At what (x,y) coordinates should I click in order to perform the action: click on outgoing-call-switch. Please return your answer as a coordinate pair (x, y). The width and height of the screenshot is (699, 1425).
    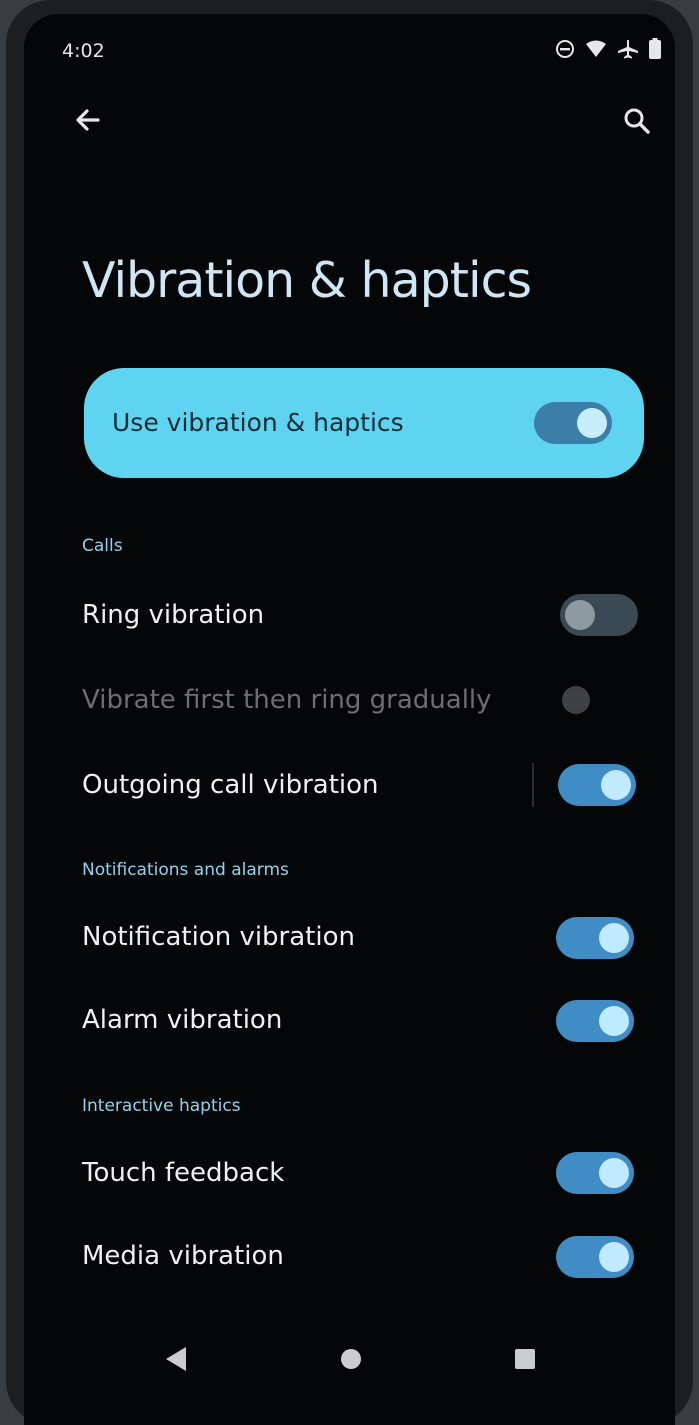
    Looking at the image, I should click on (597, 785).